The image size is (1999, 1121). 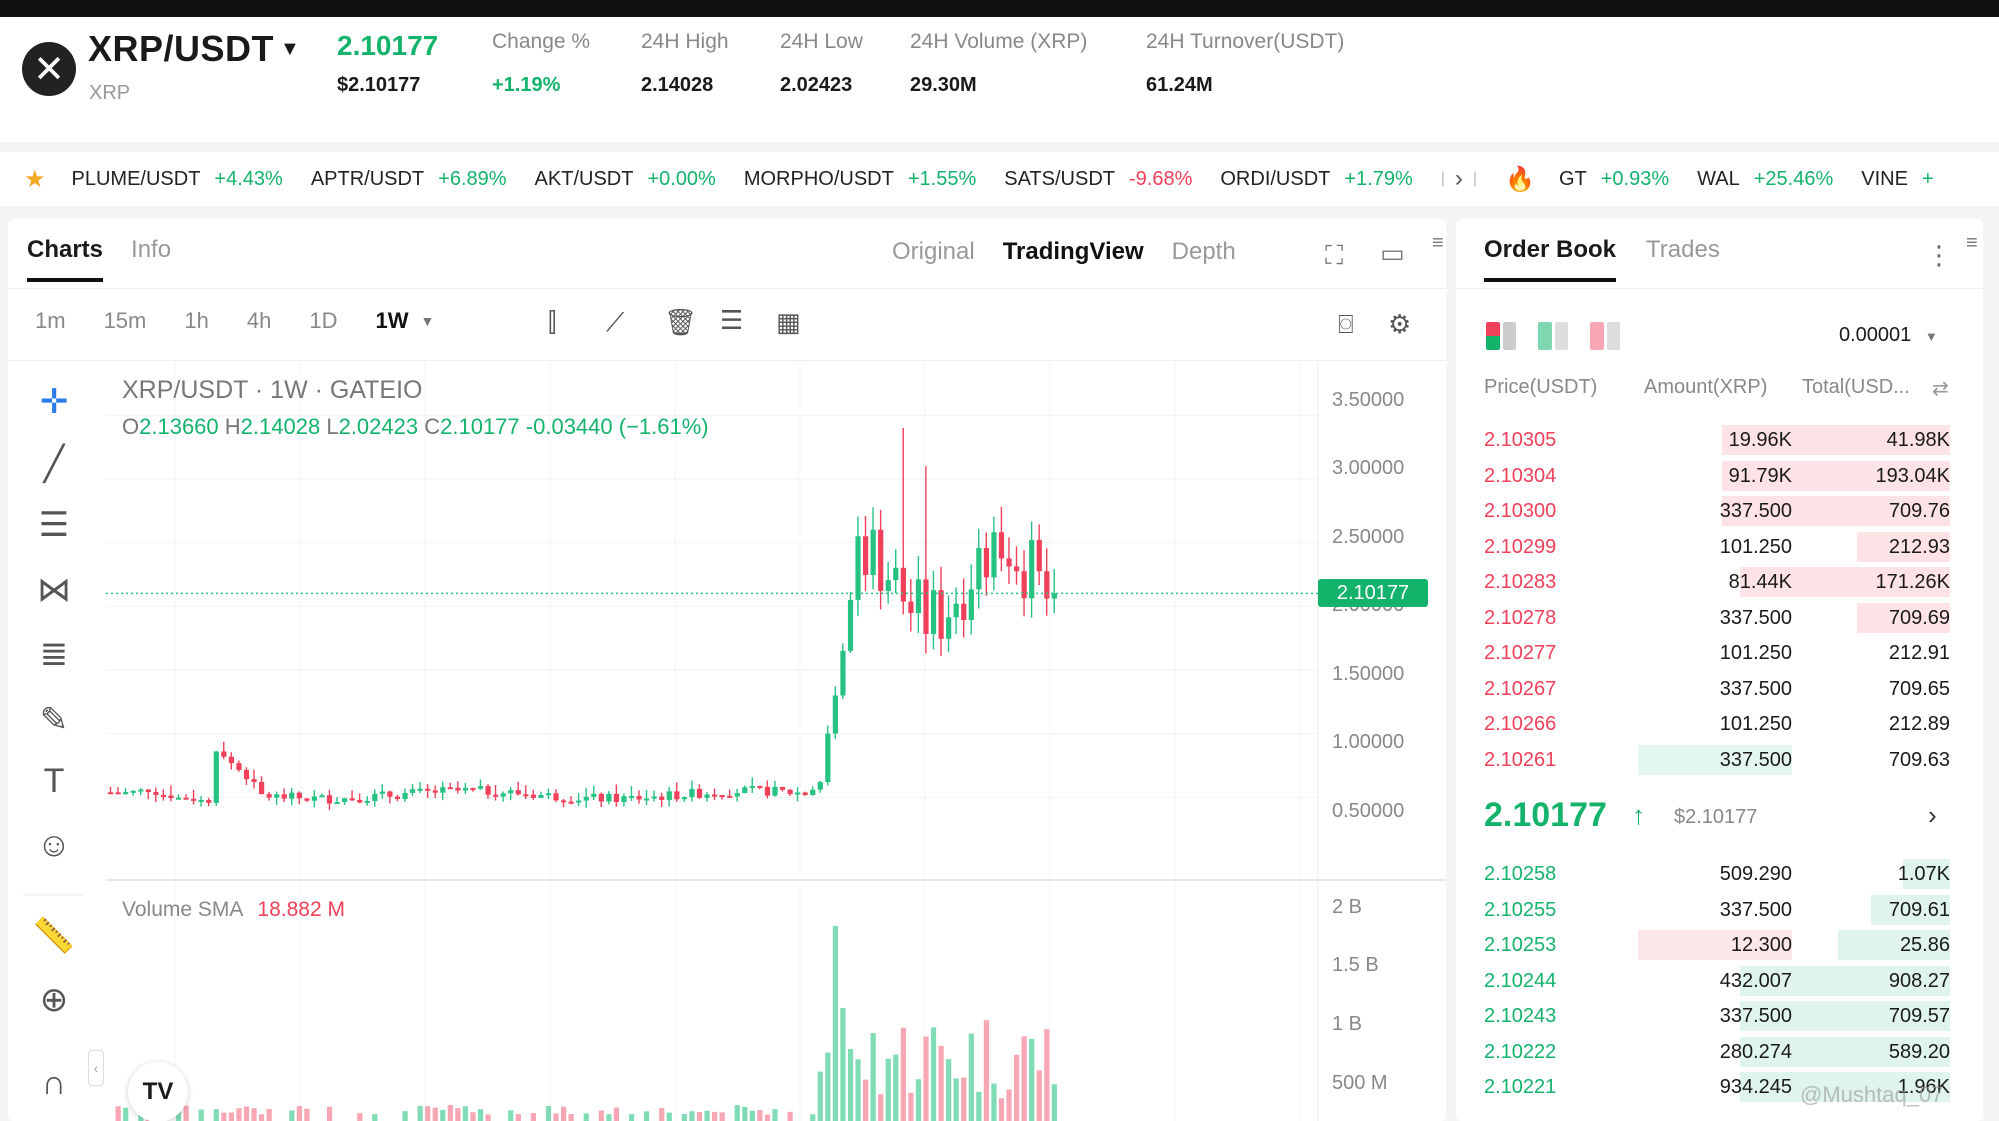 What do you see at coordinates (1717, 511) in the screenshot?
I see `ask-row: 2.10300 337.500 709.76` at bounding box center [1717, 511].